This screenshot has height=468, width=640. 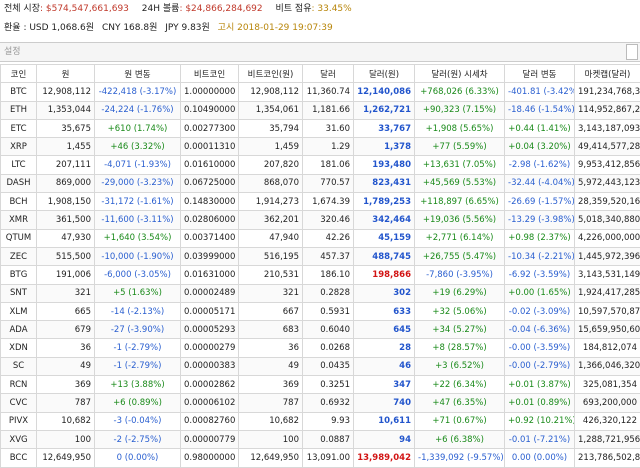 What do you see at coordinates (540, 348) in the screenshot?
I see `usd-change: -0.00 (-3.59%)` at bounding box center [540, 348].